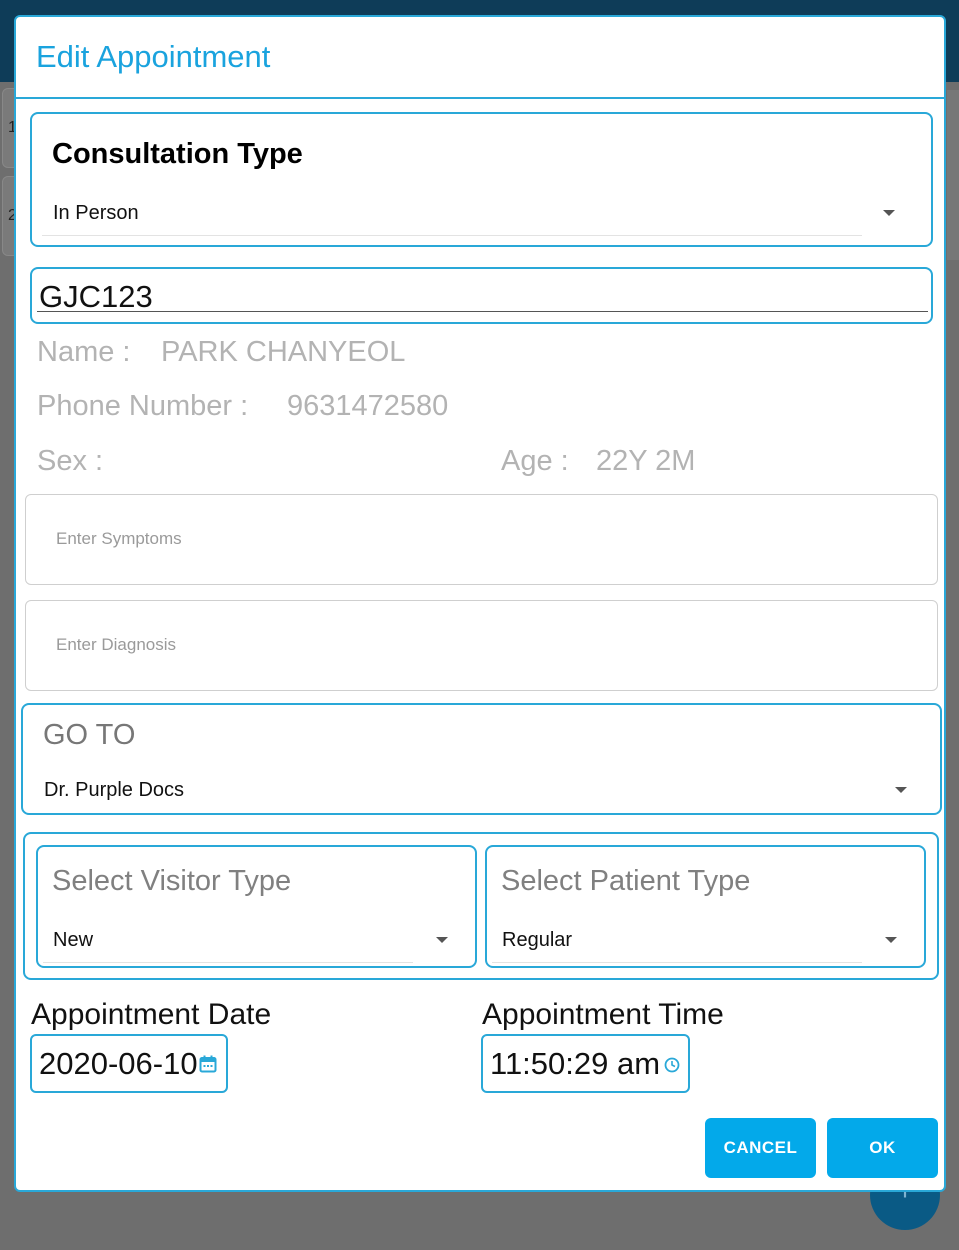 The width and height of the screenshot is (959, 1250). I want to click on age-value: 22Y 2M, so click(646, 461).